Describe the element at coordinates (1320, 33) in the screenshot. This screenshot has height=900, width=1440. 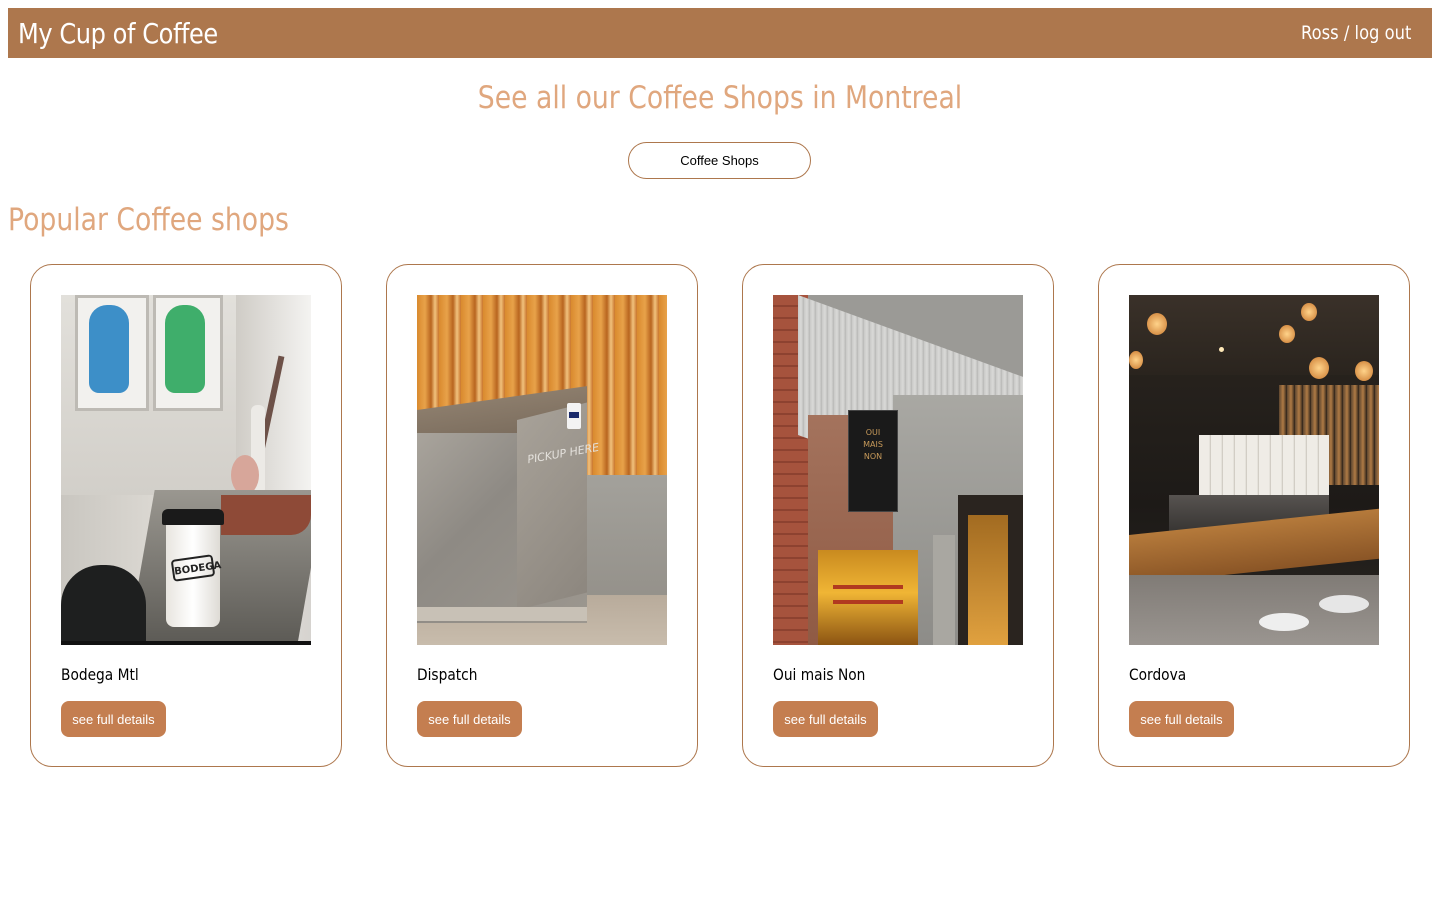
I see `user-link: Ross` at that location.